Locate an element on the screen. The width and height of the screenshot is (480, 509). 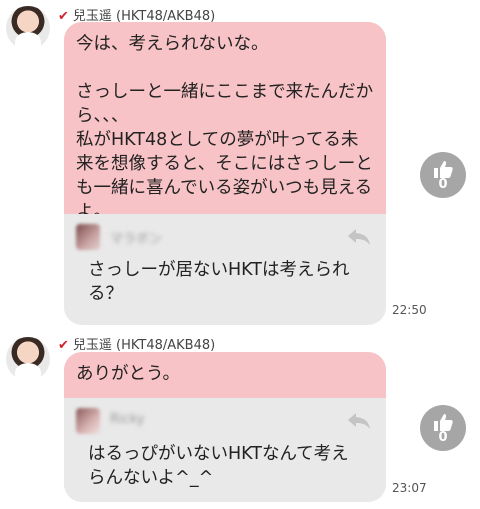
message-time: 23:07 is located at coordinates (409, 488).